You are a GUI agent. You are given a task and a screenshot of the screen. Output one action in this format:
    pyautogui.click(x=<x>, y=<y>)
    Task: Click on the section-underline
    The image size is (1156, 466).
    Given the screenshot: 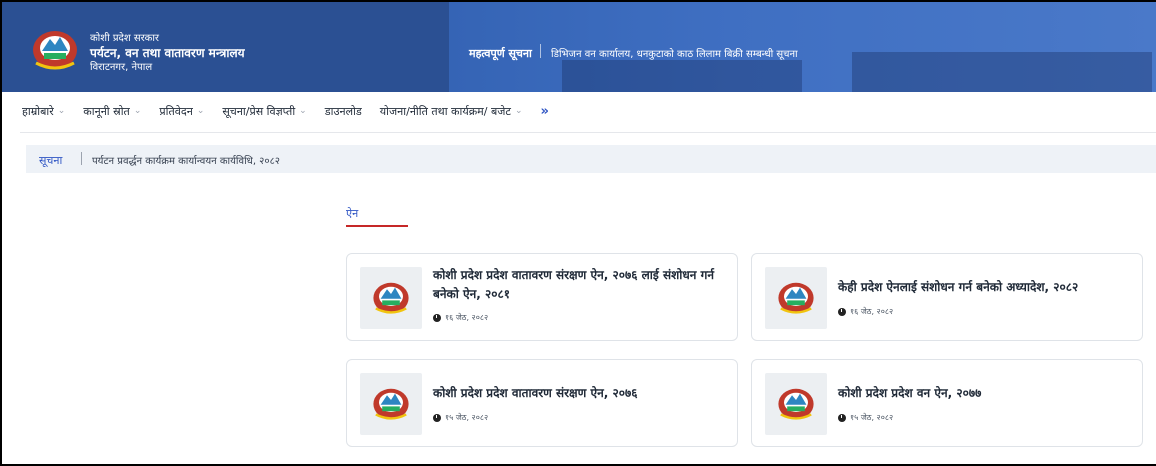 What is the action you would take?
    pyautogui.click(x=377, y=226)
    